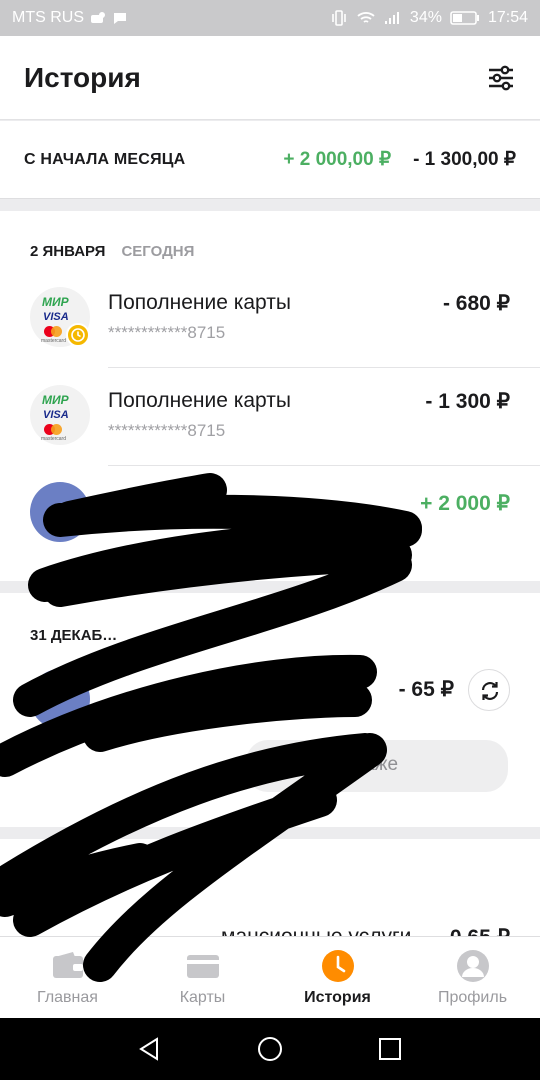 The image size is (540, 1080). What do you see at coordinates (270, 78) in the screenshot?
I see `app-header: История` at bounding box center [270, 78].